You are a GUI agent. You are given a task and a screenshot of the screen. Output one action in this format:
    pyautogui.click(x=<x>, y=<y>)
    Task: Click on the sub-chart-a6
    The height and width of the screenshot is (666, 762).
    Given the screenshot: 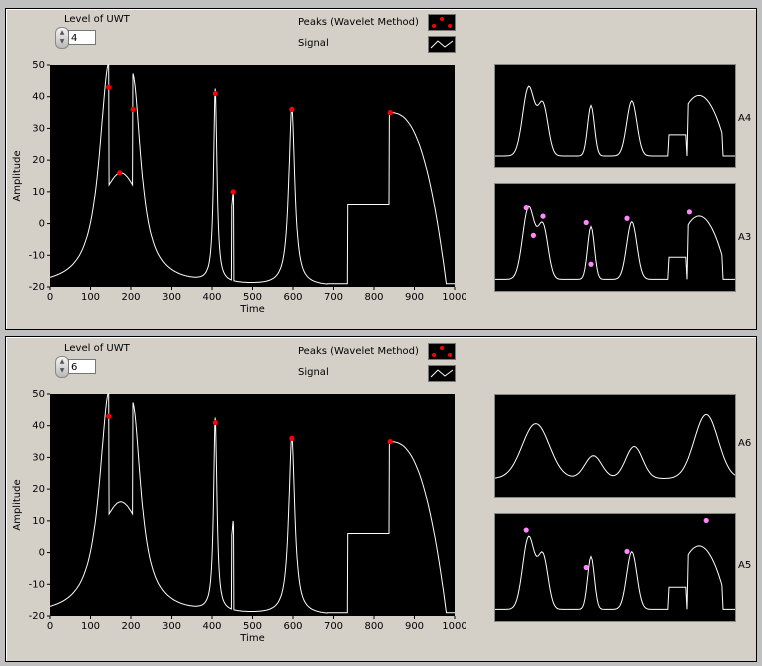 What is the action you would take?
    pyautogui.click(x=615, y=446)
    